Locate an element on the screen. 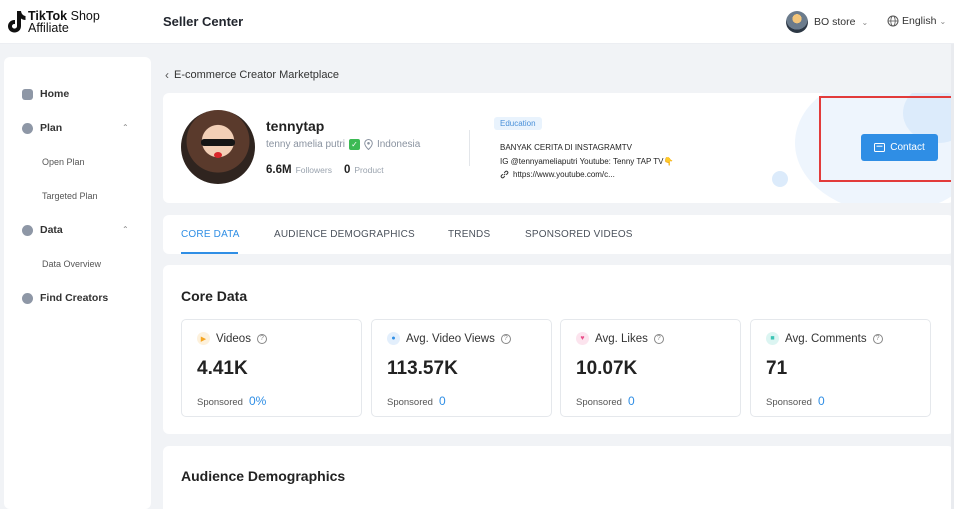 The height and width of the screenshot is (509, 954). category-tag: Education is located at coordinates (518, 123).